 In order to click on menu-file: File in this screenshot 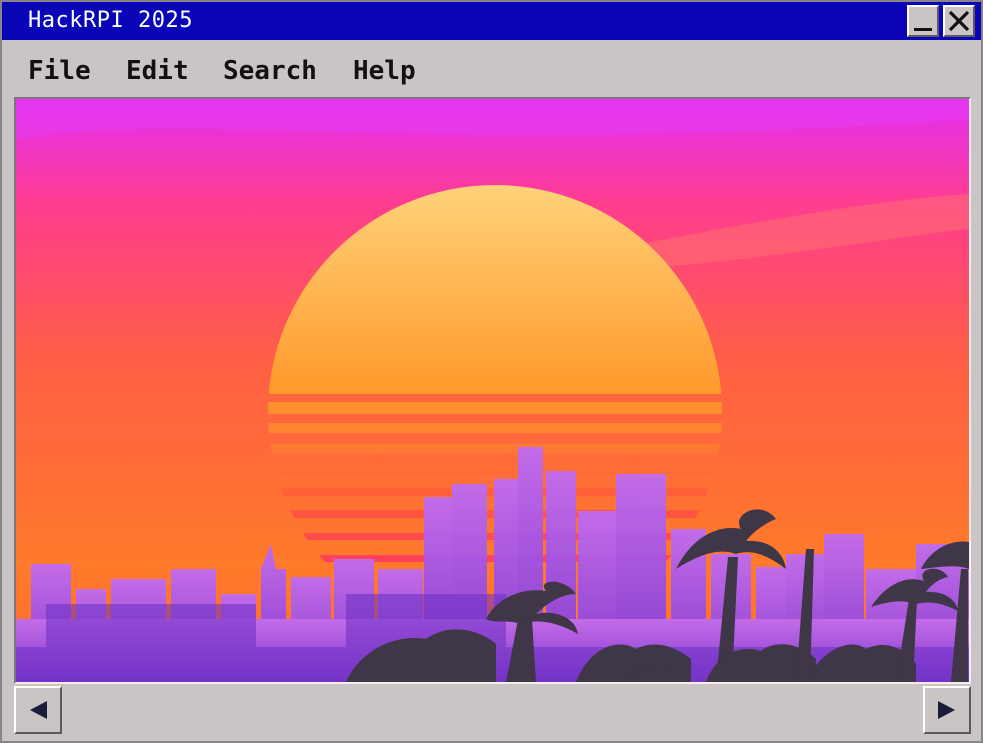, I will do `click(59, 71)`.